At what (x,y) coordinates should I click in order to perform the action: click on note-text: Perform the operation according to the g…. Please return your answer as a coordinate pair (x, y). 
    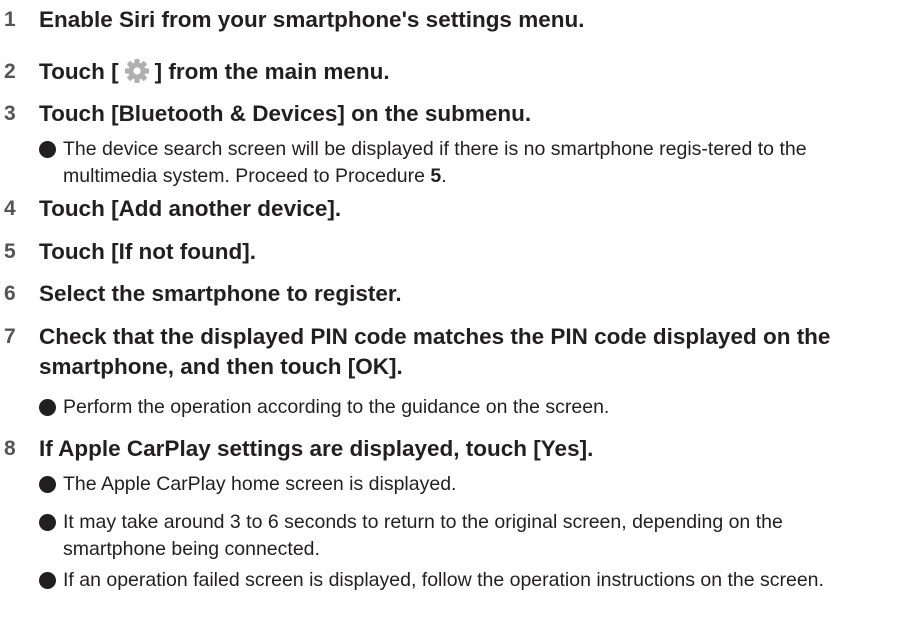
    Looking at the image, I should click on (336, 407).